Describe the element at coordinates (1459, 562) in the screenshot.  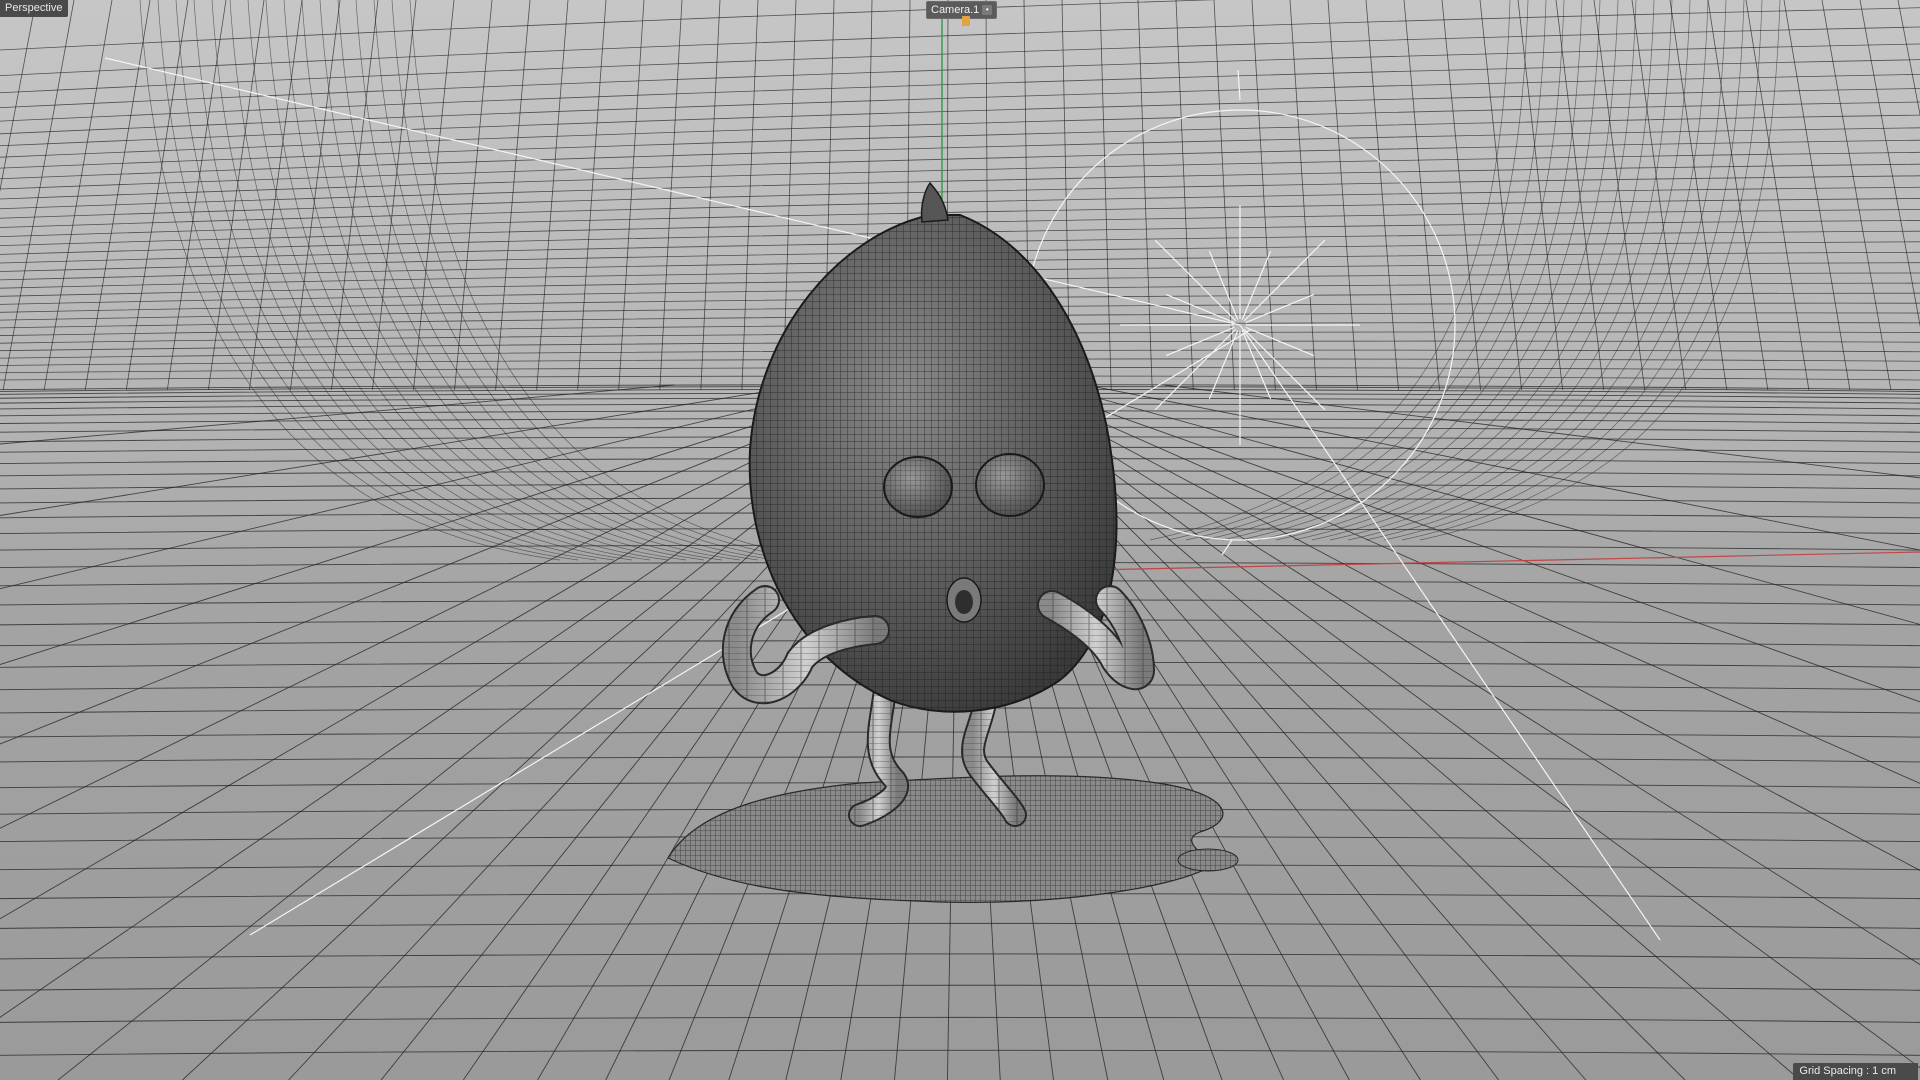
I see `x-axis-line` at that location.